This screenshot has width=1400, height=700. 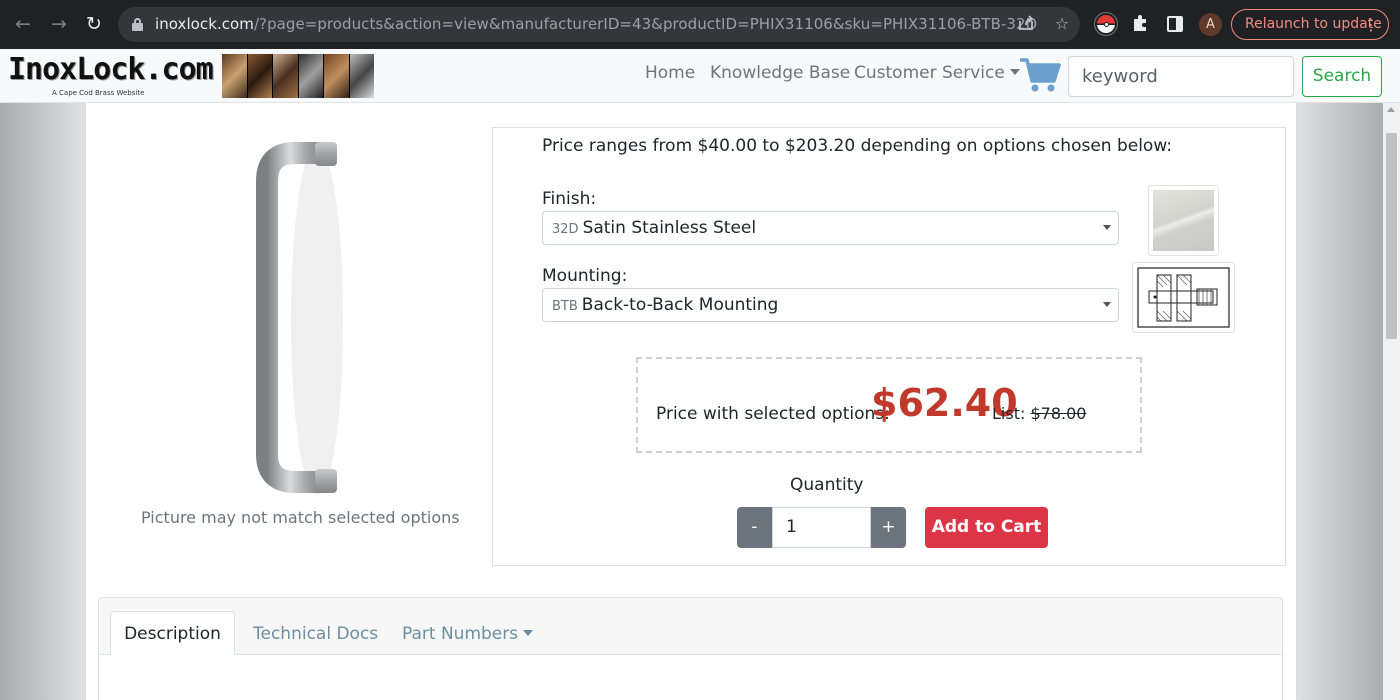 I want to click on mounting-diagram-icon, so click(x=1183, y=297).